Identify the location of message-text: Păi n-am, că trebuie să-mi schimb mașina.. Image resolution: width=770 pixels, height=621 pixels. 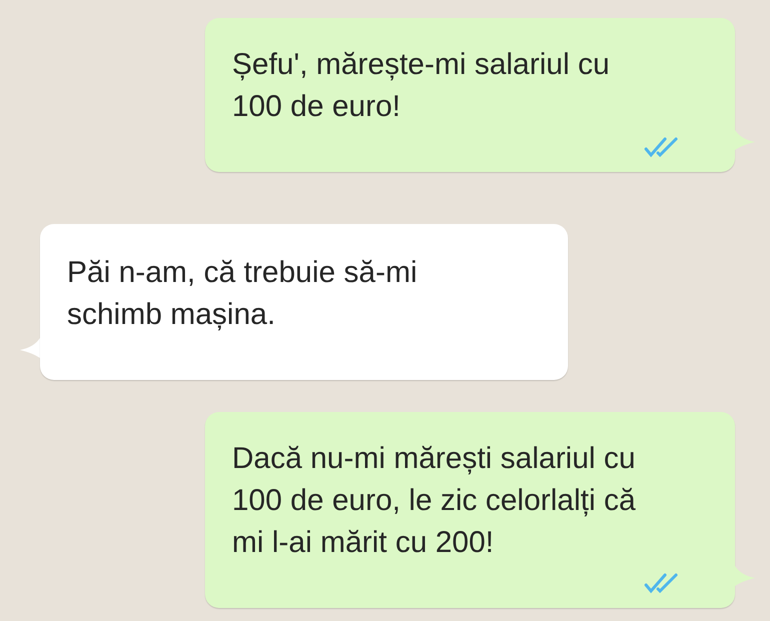
(242, 294).